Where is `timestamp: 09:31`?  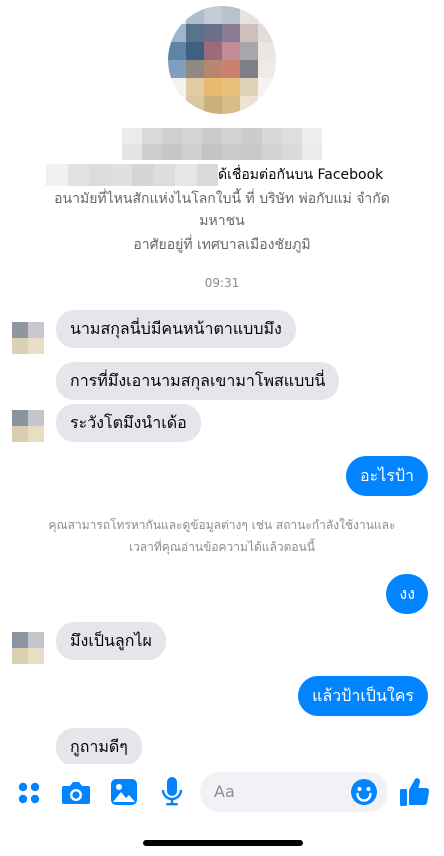
timestamp: 09:31 is located at coordinates (222, 283).